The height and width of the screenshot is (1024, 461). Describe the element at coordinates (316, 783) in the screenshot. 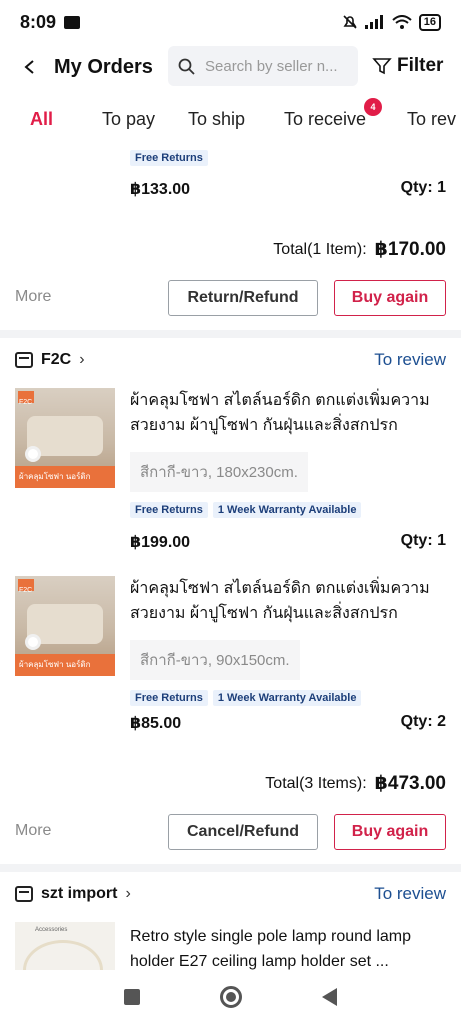

I see `total-label: Total(3 Items):` at that location.